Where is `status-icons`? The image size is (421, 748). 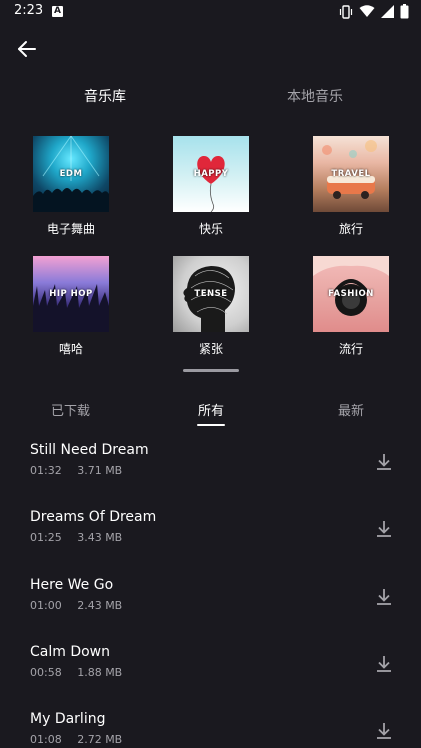
status-icons is located at coordinates (374, 11).